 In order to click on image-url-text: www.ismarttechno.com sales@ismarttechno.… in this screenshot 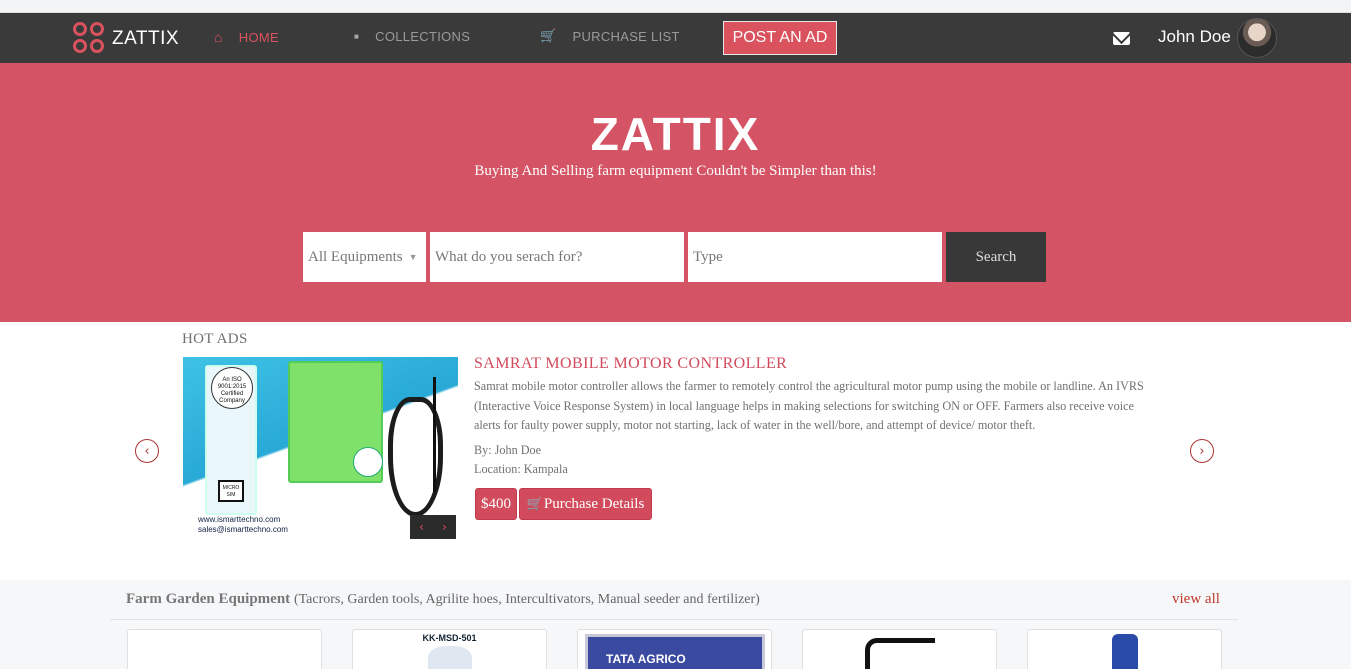, I will do `click(243, 525)`.